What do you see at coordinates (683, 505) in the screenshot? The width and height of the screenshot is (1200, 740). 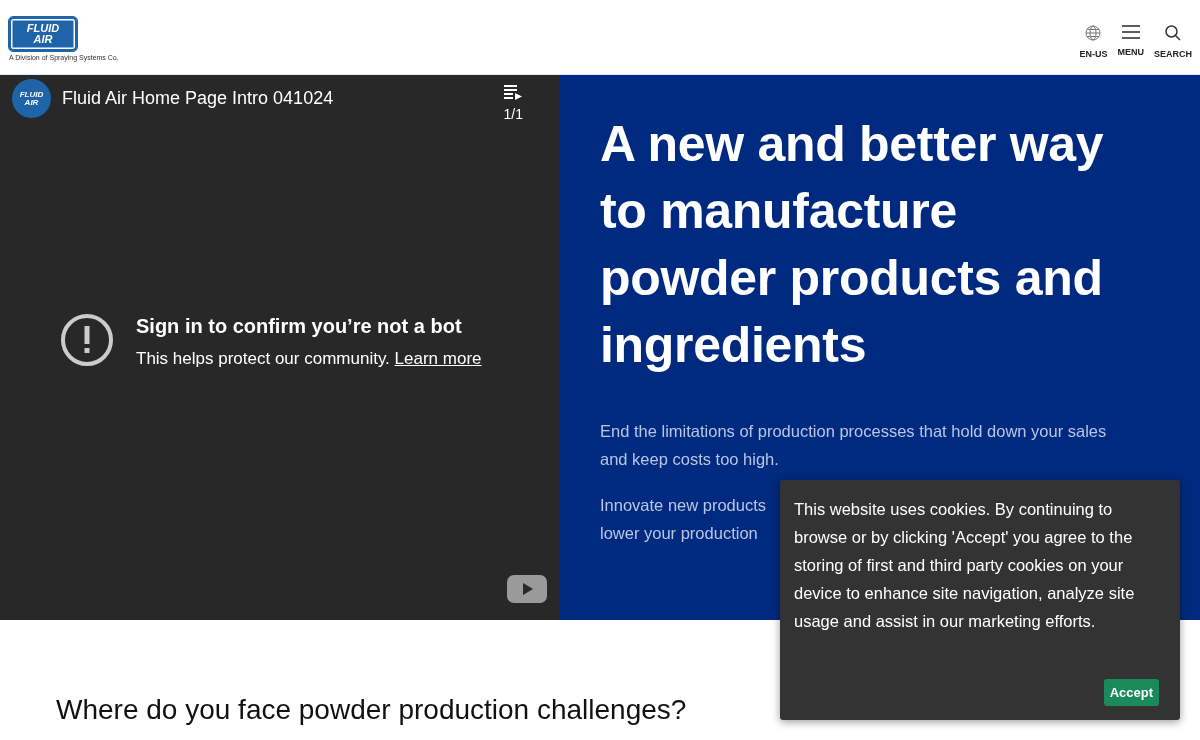 I see `hero-paragraph-line: Innovate new products` at bounding box center [683, 505].